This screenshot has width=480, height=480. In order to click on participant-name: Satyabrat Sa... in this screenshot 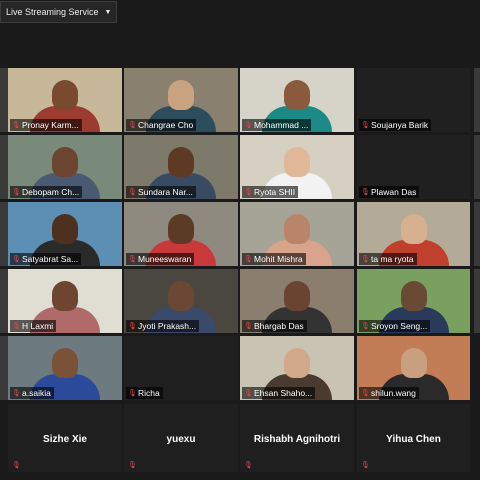, I will do `click(50, 259)`.